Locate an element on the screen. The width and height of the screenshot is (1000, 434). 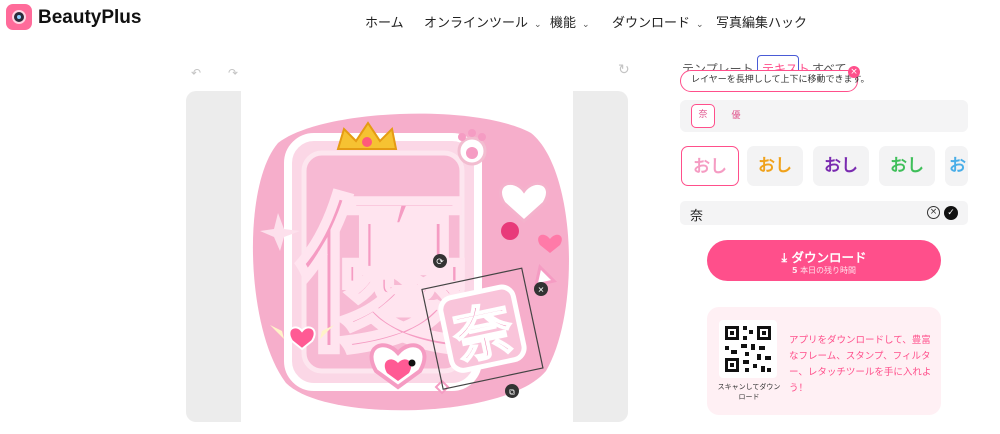
text-input-value: 奈 is located at coordinates (696, 214).